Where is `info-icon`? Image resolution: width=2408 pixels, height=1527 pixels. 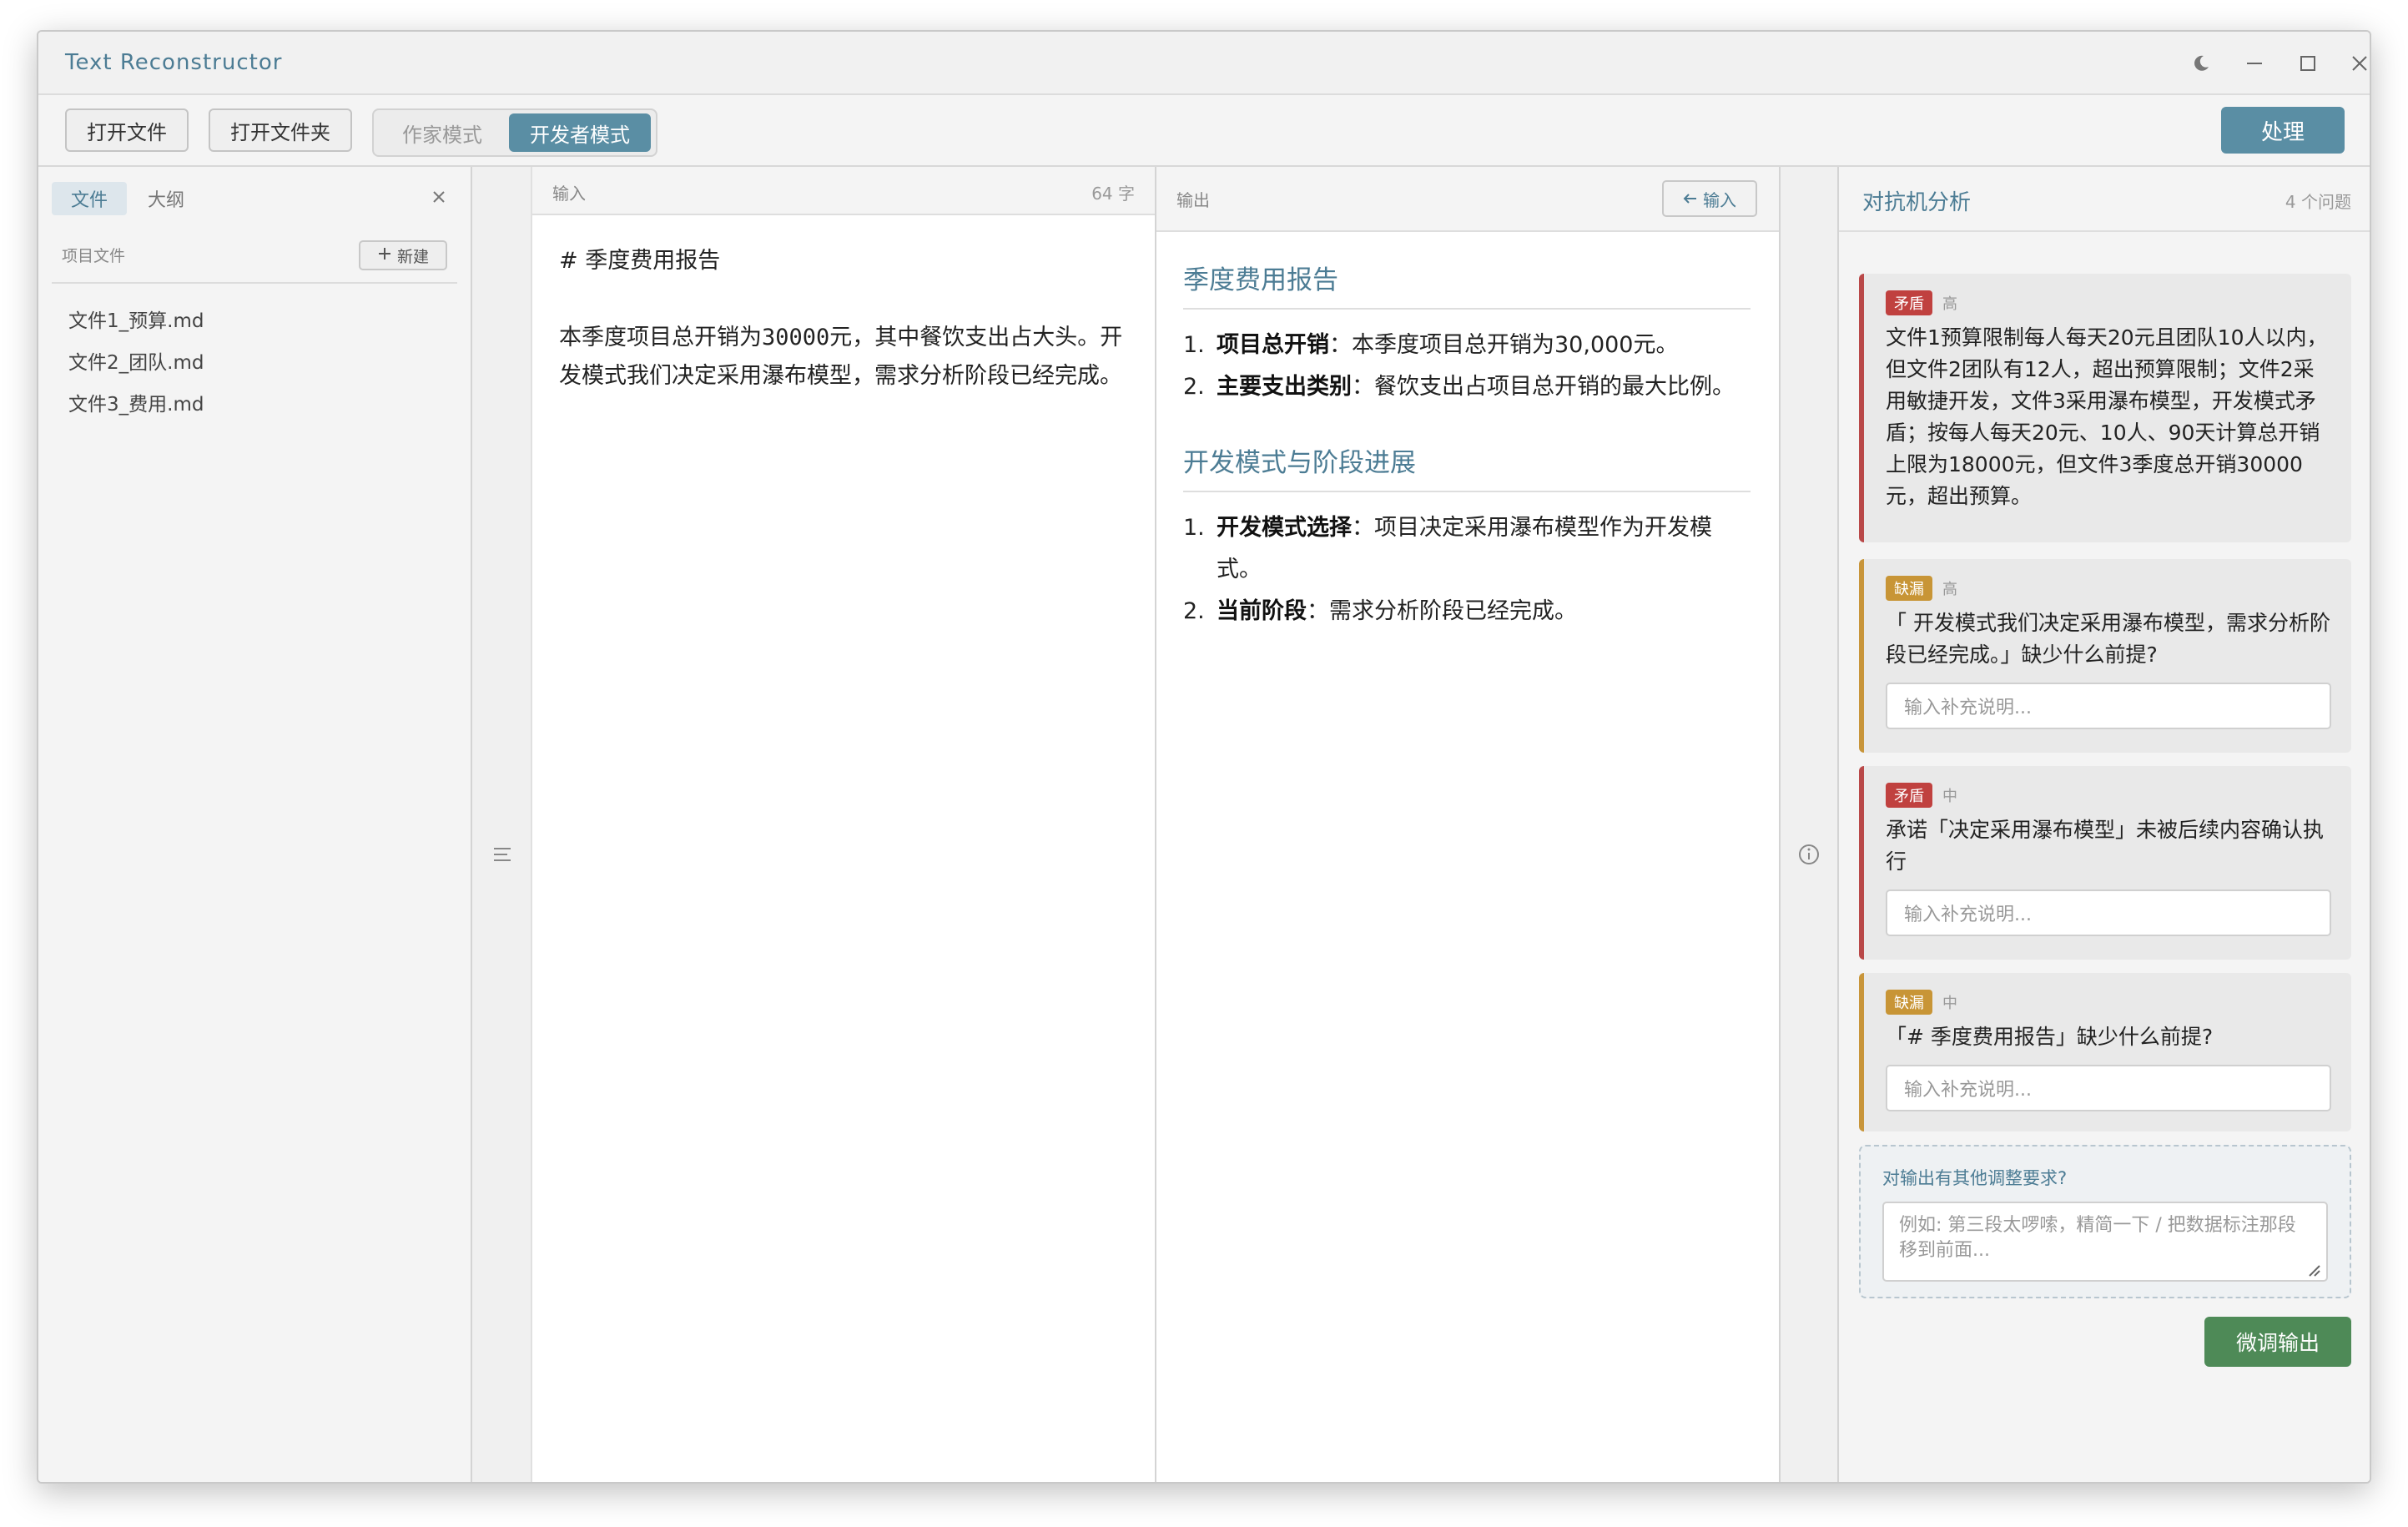 info-icon is located at coordinates (1809, 854).